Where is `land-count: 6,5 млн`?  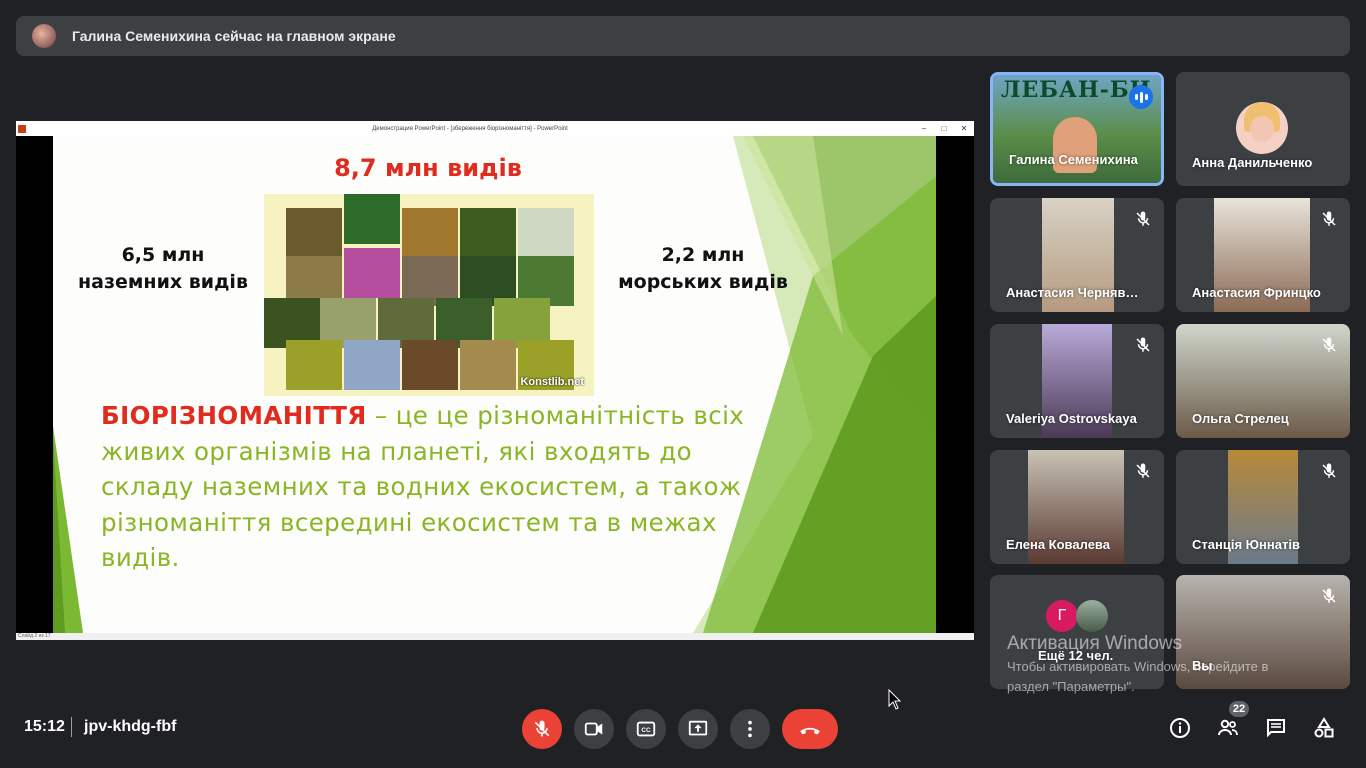
land-count: 6,5 млн is located at coordinates (163, 255).